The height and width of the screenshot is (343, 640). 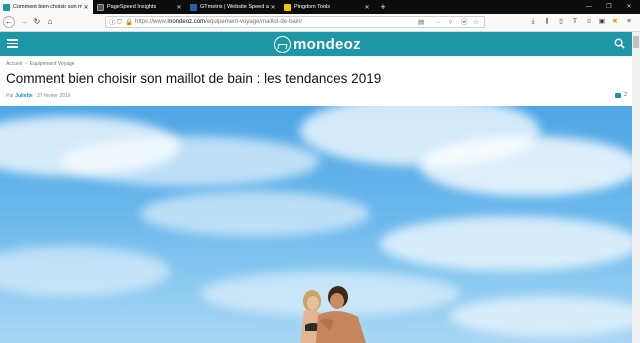 What do you see at coordinates (421, 22) in the screenshot?
I see `reader-view-icon: ▤` at bounding box center [421, 22].